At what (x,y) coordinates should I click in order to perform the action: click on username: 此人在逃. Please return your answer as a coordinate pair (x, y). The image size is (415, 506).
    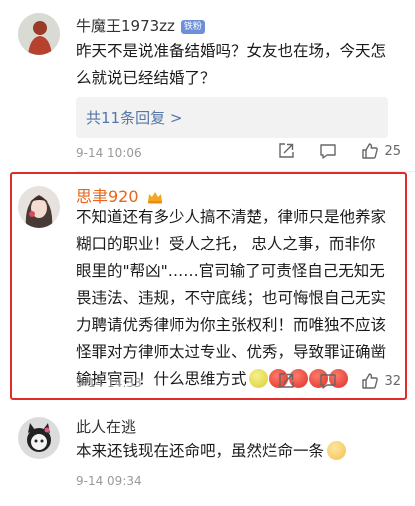
    Looking at the image, I should click on (106, 426).